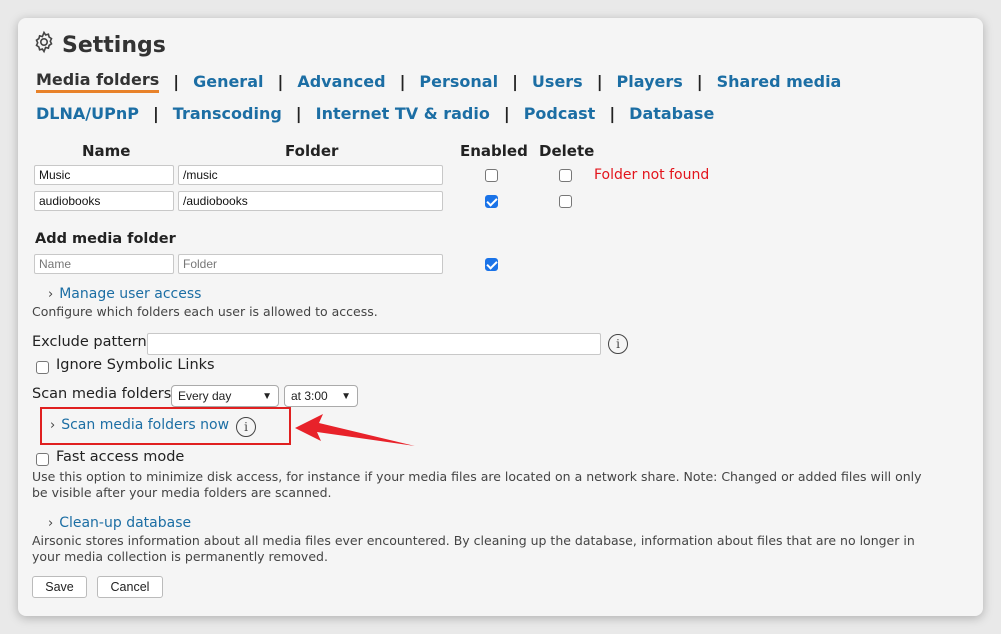 This screenshot has height=634, width=1001. What do you see at coordinates (42, 459) in the screenshot?
I see `fast-access-checkbox` at bounding box center [42, 459].